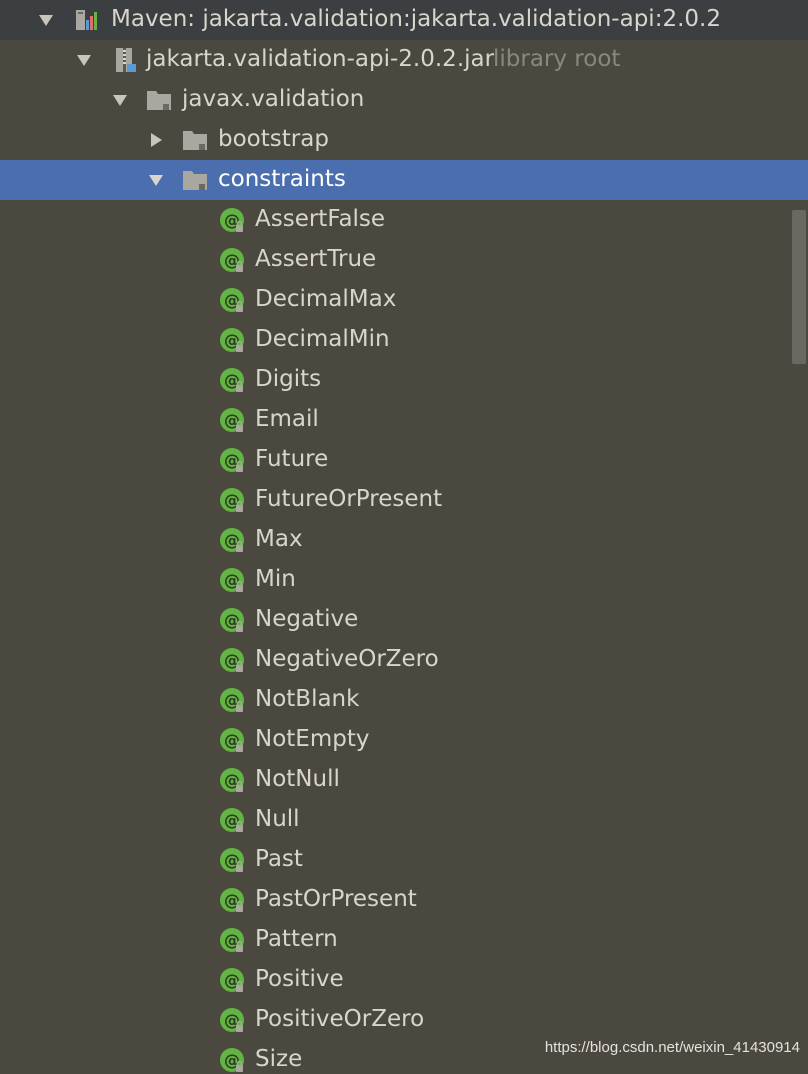 The width and height of the screenshot is (808, 1074). What do you see at coordinates (282, 179) in the screenshot?
I see `tree-node-label: constraints` at bounding box center [282, 179].